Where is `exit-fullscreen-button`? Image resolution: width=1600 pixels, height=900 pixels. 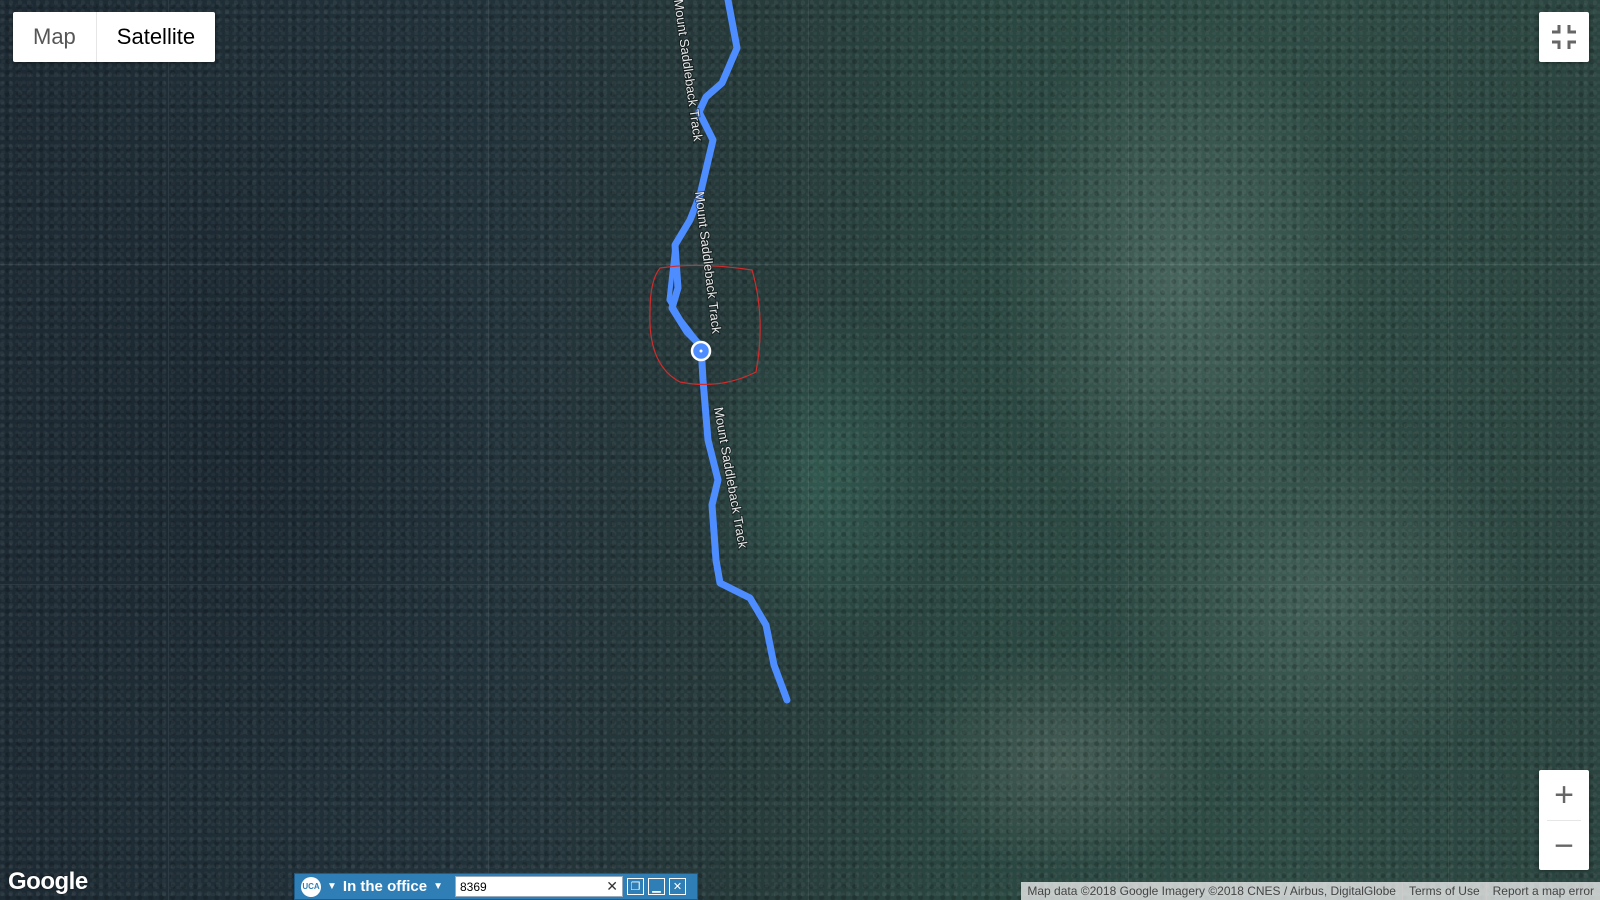
exit-fullscreen-button is located at coordinates (1564, 37).